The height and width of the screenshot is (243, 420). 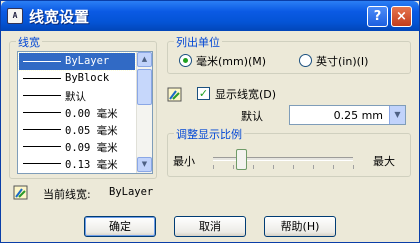 I want to click on mm-radio-label: 毫米(mm)(M), so click(x=231, y=61).